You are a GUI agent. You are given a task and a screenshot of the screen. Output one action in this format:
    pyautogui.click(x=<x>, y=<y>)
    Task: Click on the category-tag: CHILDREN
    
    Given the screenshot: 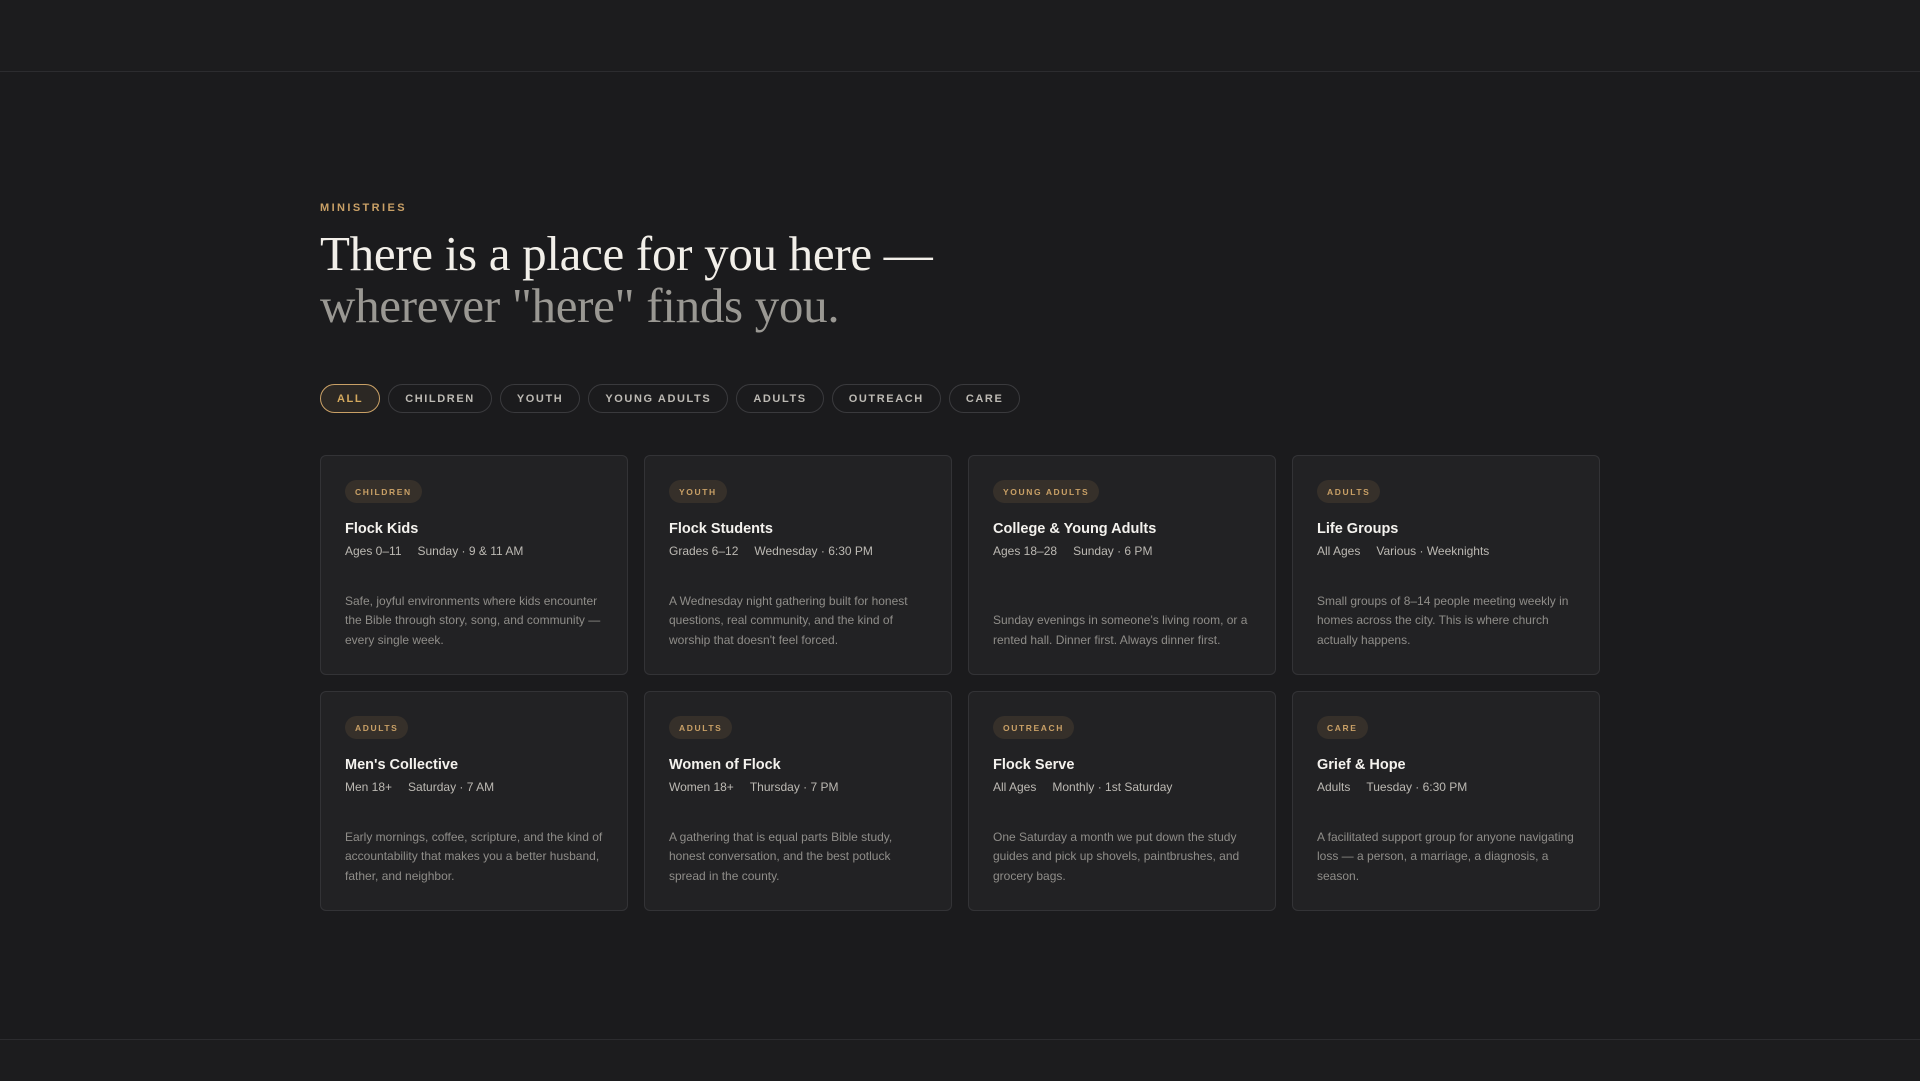 What is the action you would take?
    pyautogui.click(x=383, y=491)
    